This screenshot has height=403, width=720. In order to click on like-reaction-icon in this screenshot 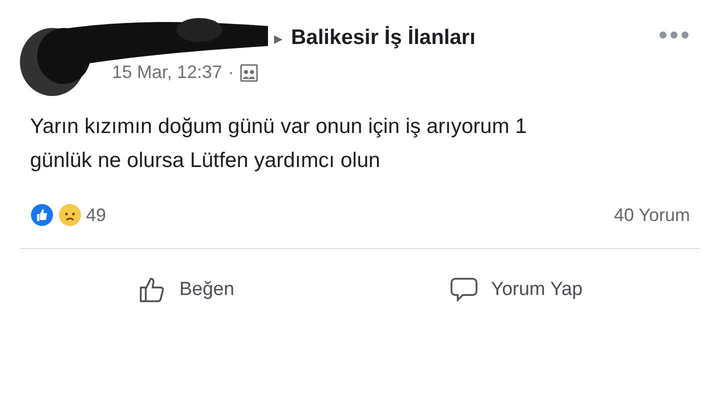, I will do `click(42, 215)`.